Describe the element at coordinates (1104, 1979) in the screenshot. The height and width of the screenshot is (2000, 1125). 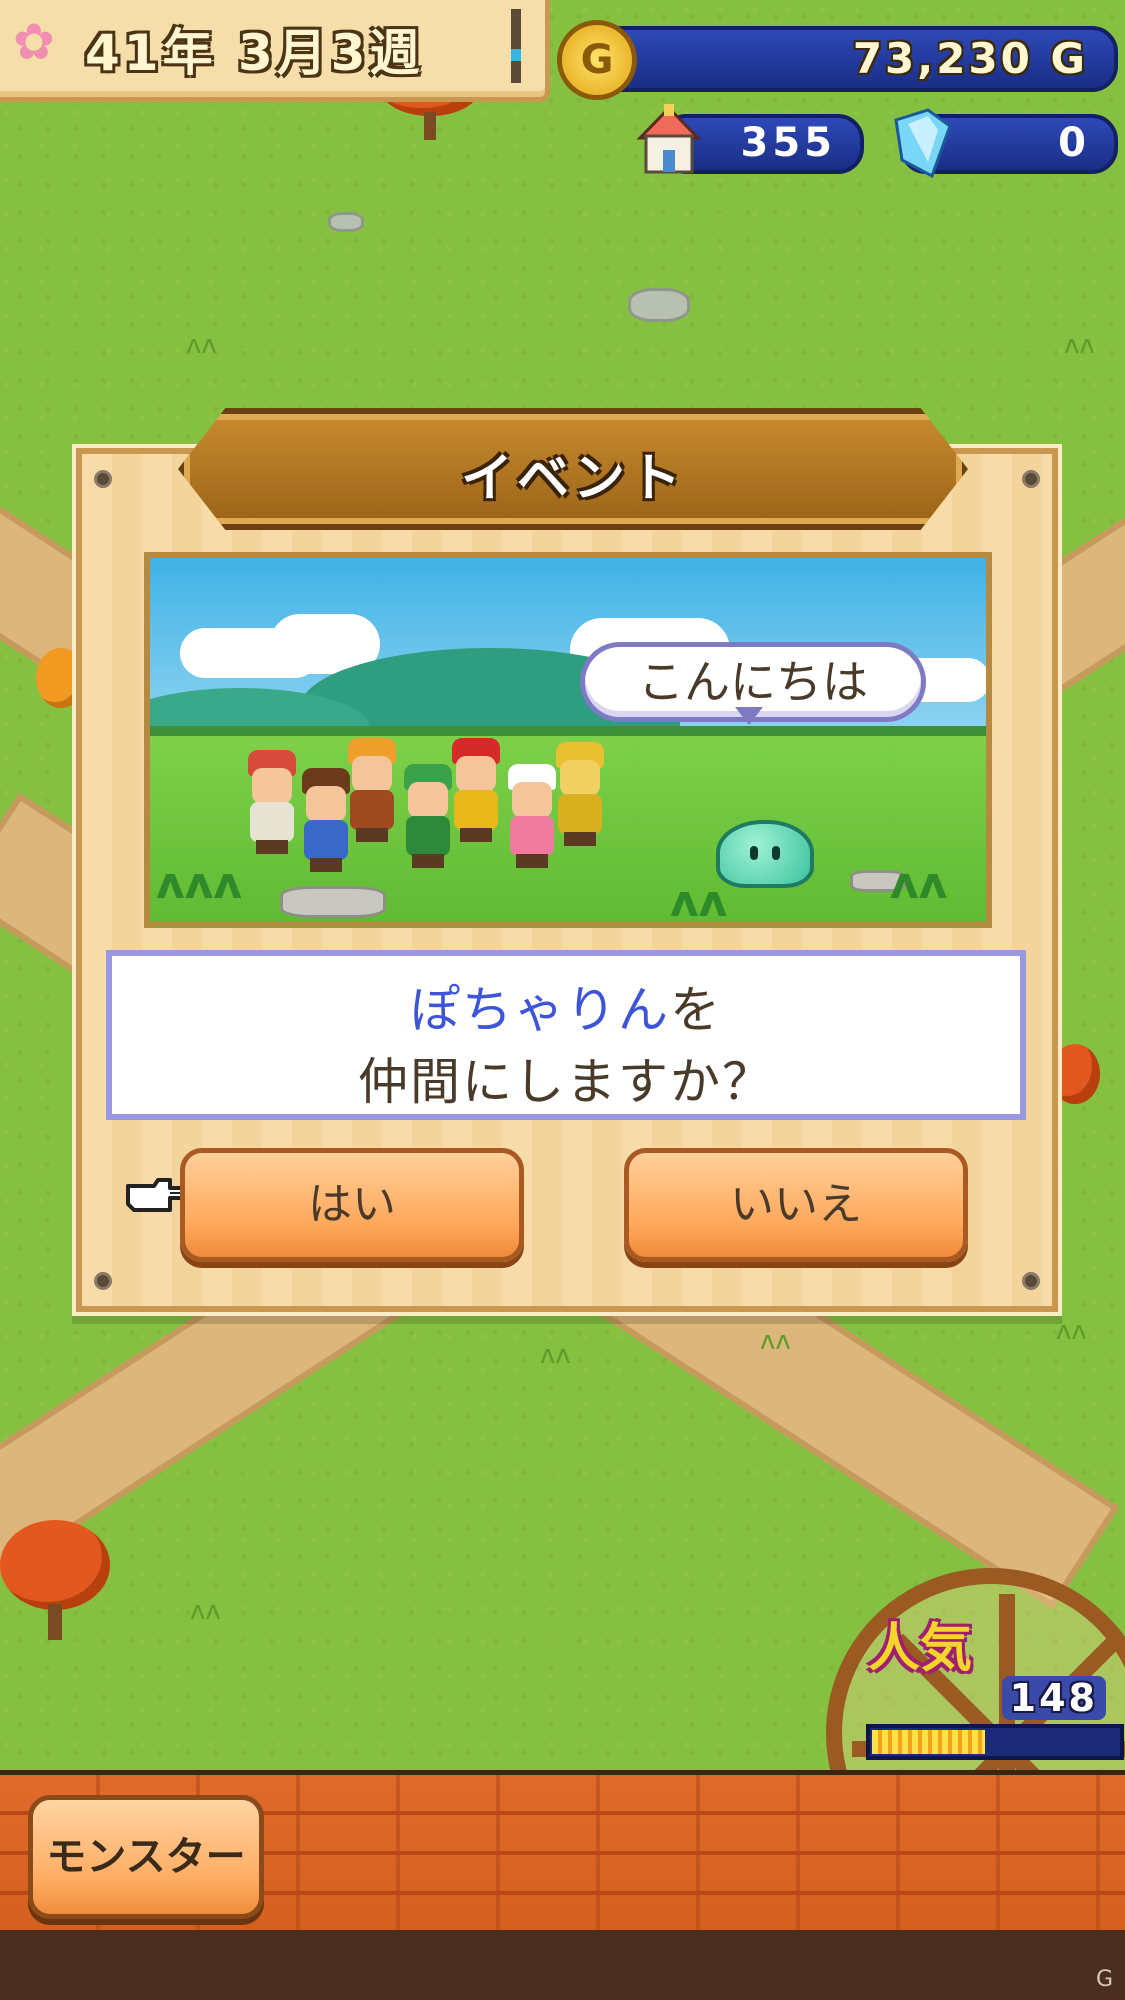
I see `watermark: G` at that location.